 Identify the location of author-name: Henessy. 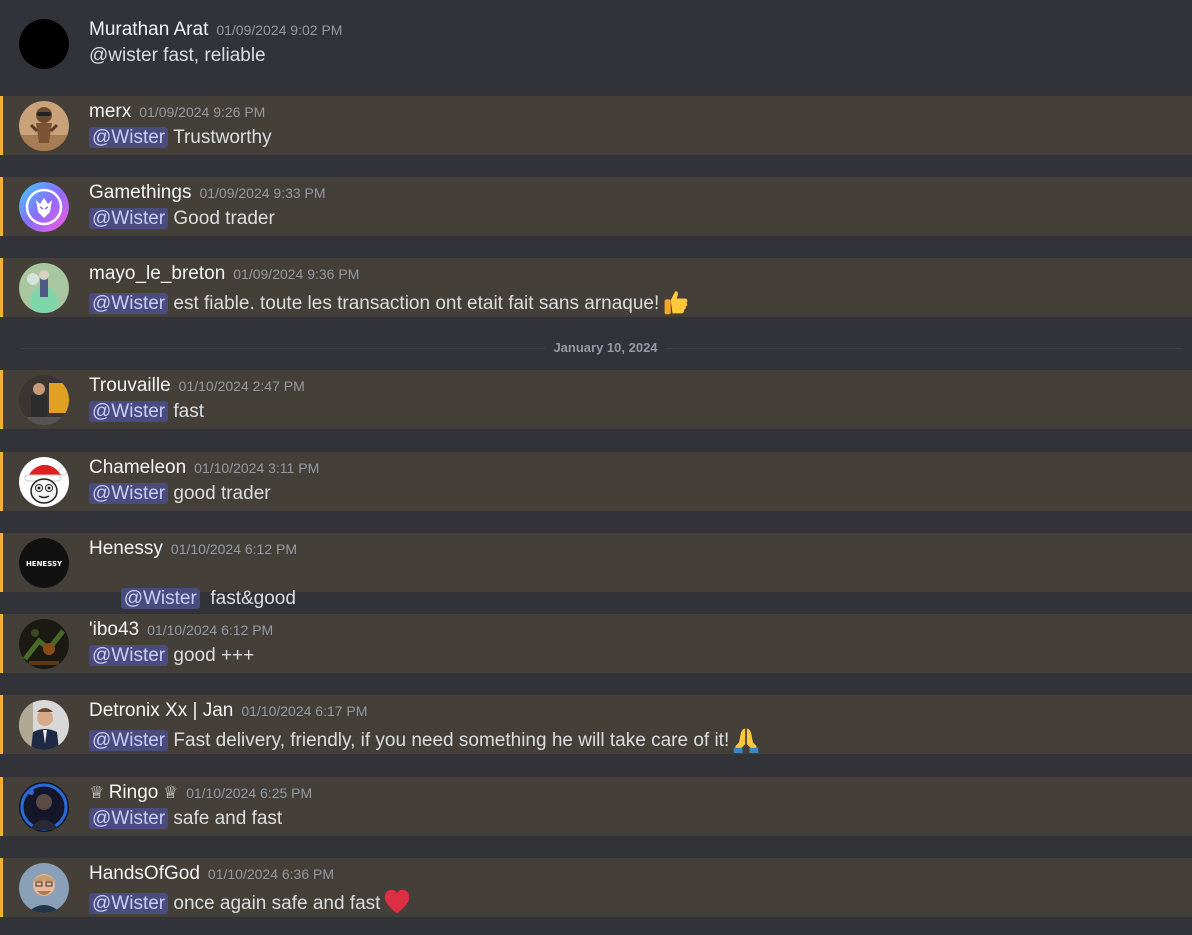
(126, 548).